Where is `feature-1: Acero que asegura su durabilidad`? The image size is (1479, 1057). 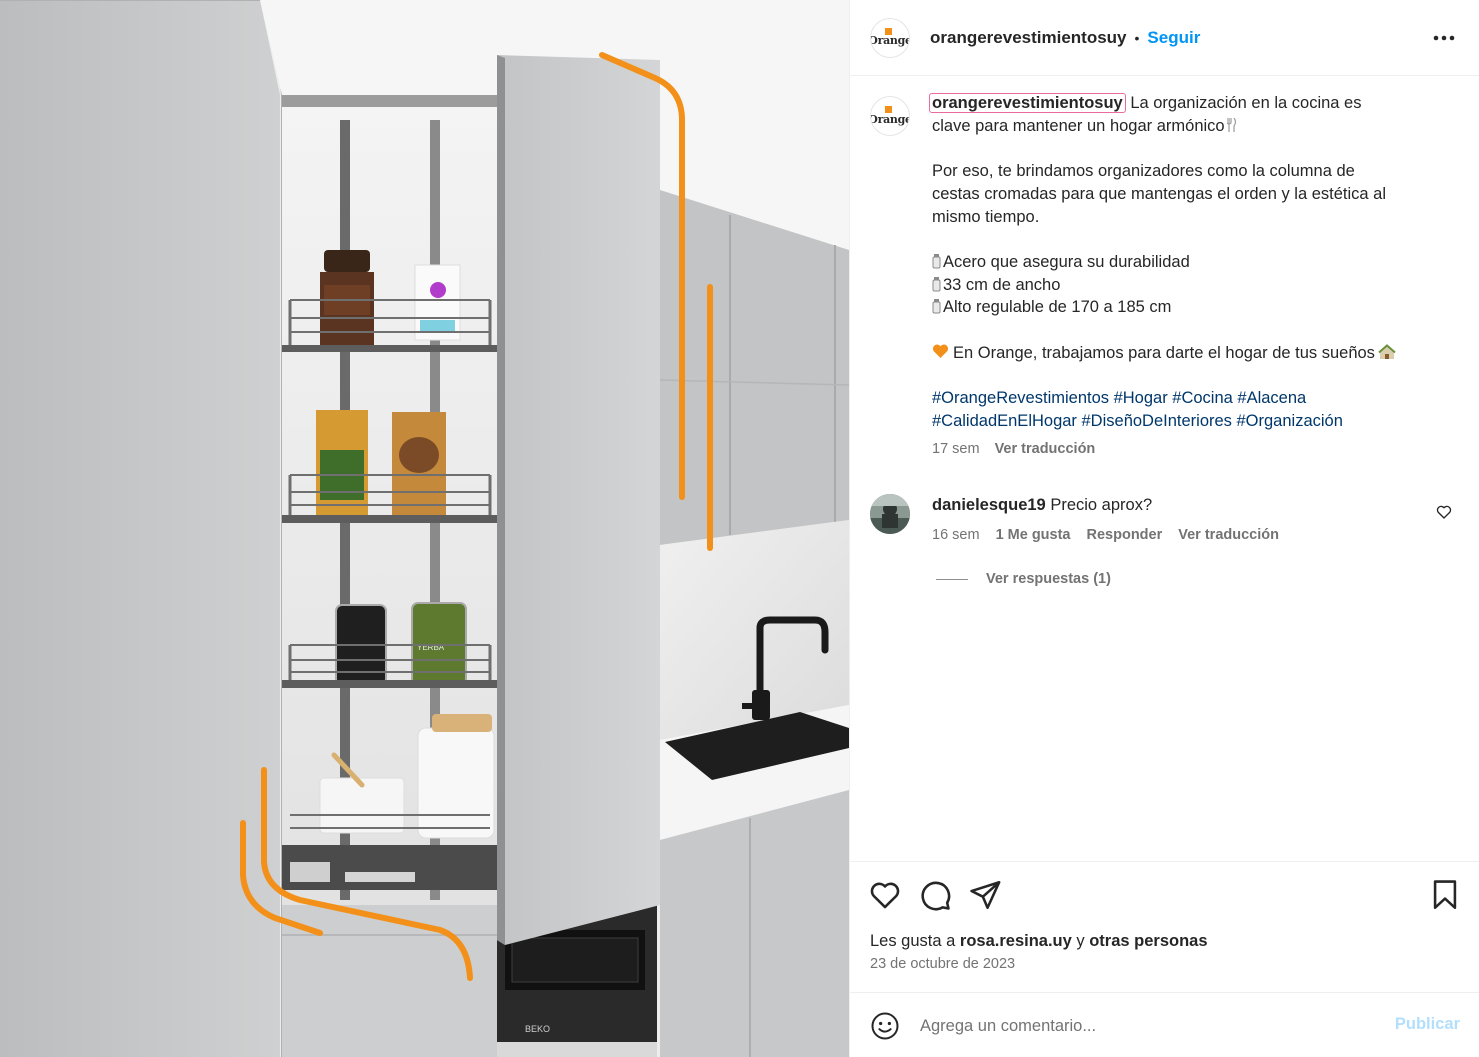 feature-1: Acero que asegura su durabilidad is located at coordinates (1066, 261).